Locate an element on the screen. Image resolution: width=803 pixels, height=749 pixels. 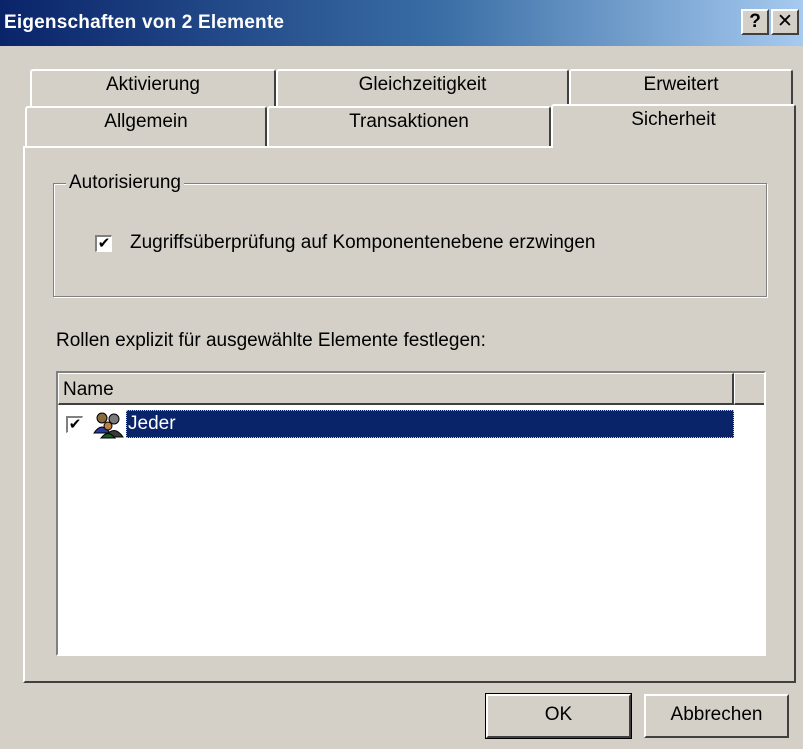
role-name: Jeder is located at coordinates (430, 424).